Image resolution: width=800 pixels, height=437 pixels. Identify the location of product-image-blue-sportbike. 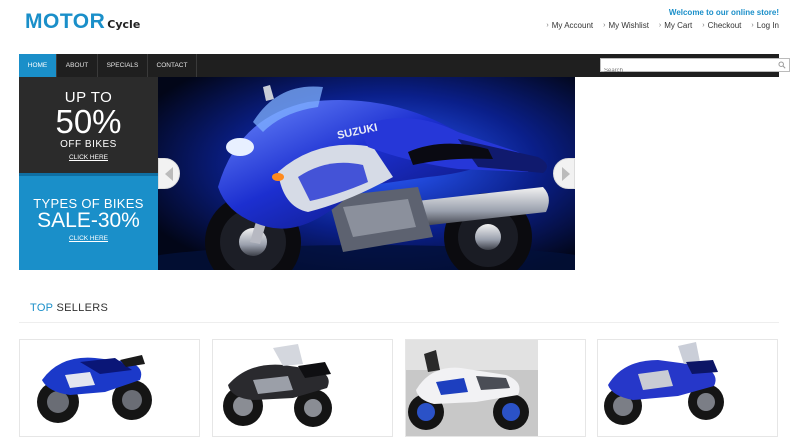
(109, 388).